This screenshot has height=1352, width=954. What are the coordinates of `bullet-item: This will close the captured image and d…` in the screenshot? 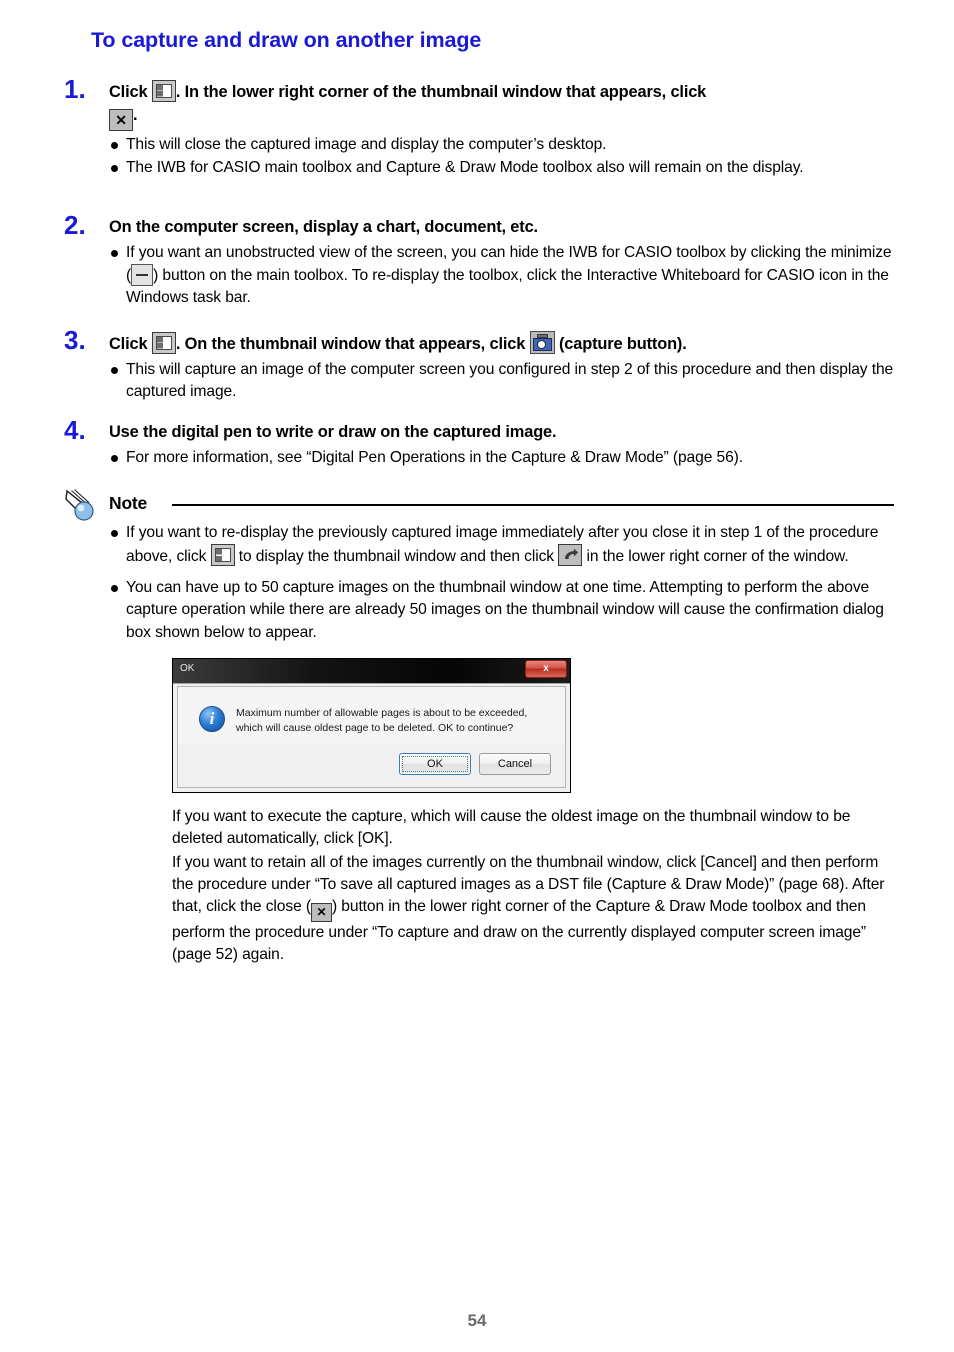 It's located at (501, 145).